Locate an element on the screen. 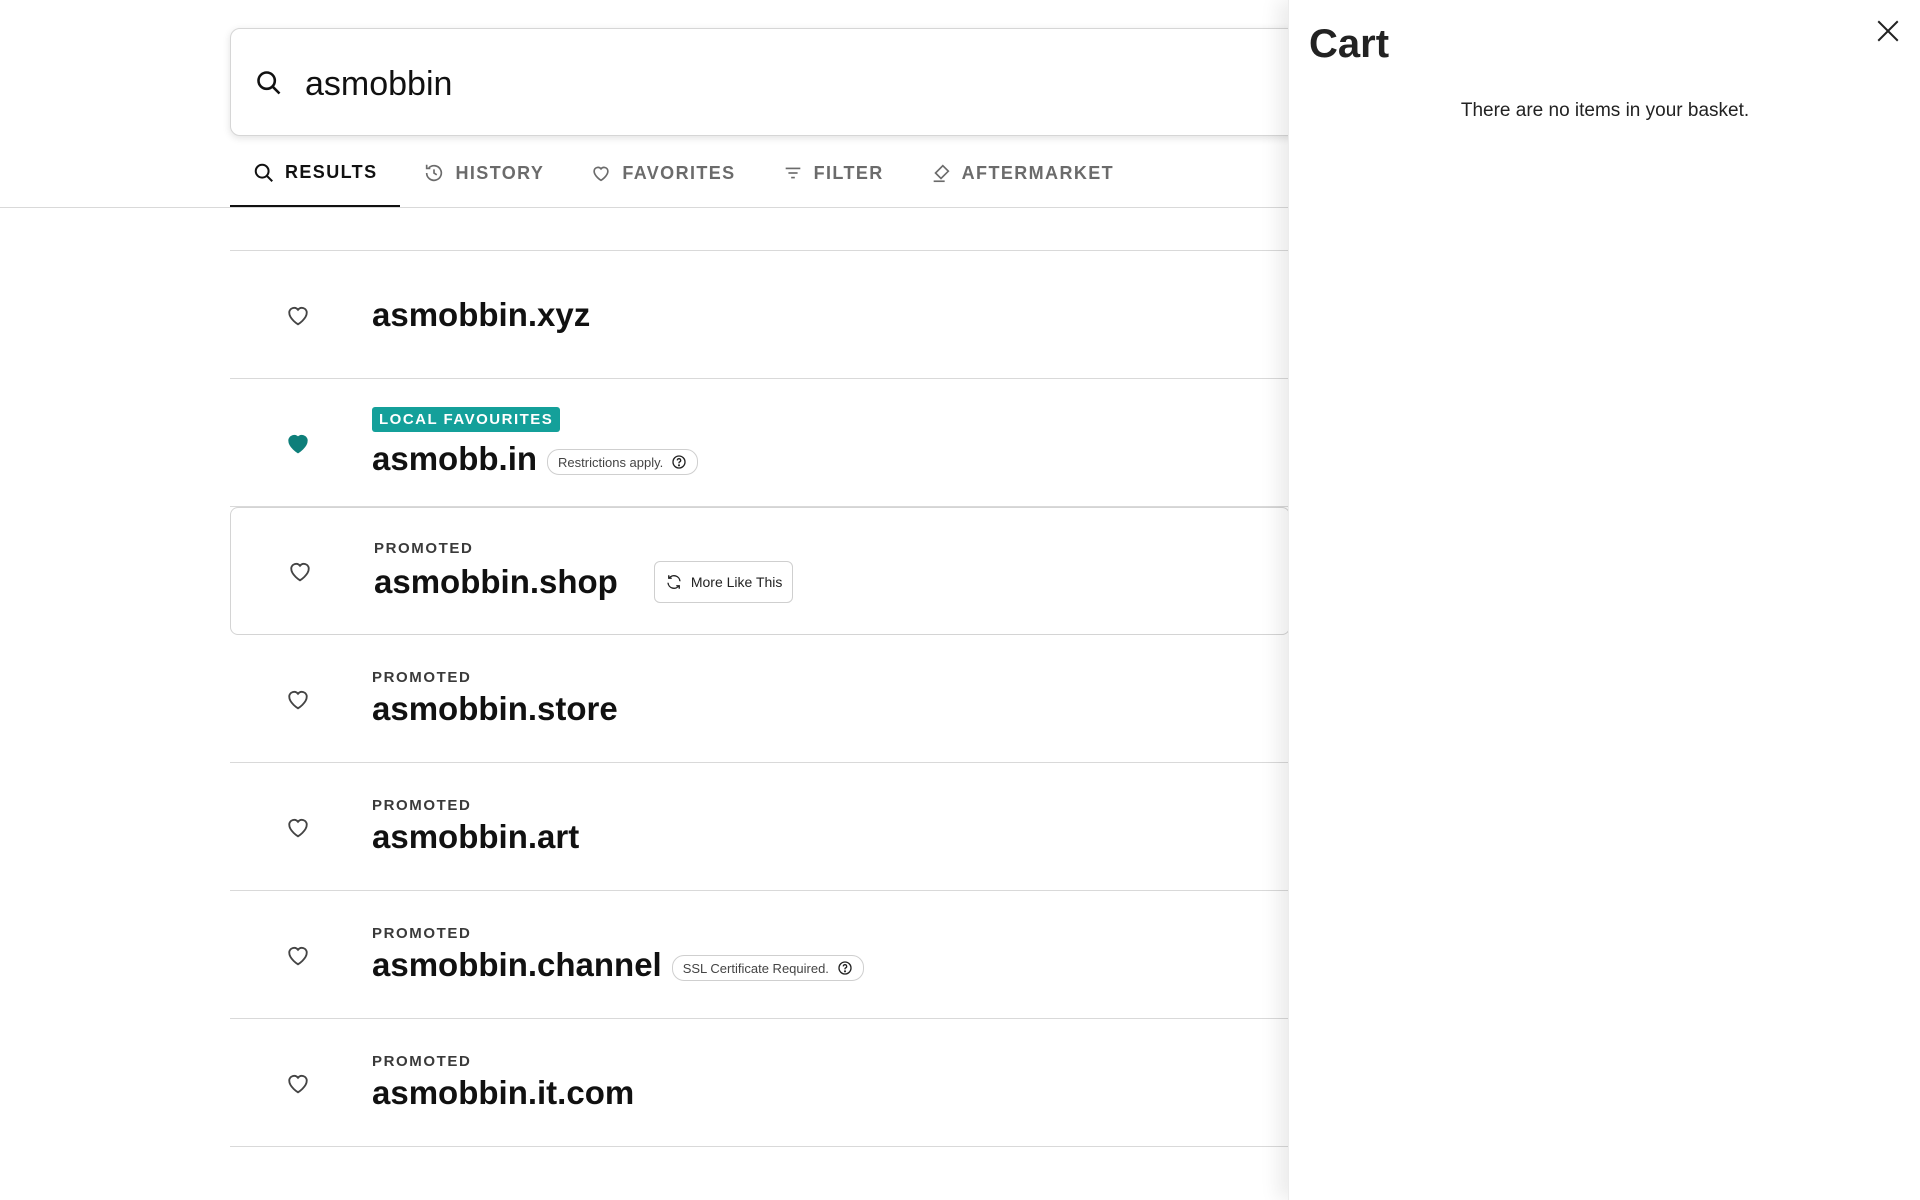 The width and height of the screenshot is (1920, 1200). domain-name: asmobbin.shop is located at coordinates (496, 582).